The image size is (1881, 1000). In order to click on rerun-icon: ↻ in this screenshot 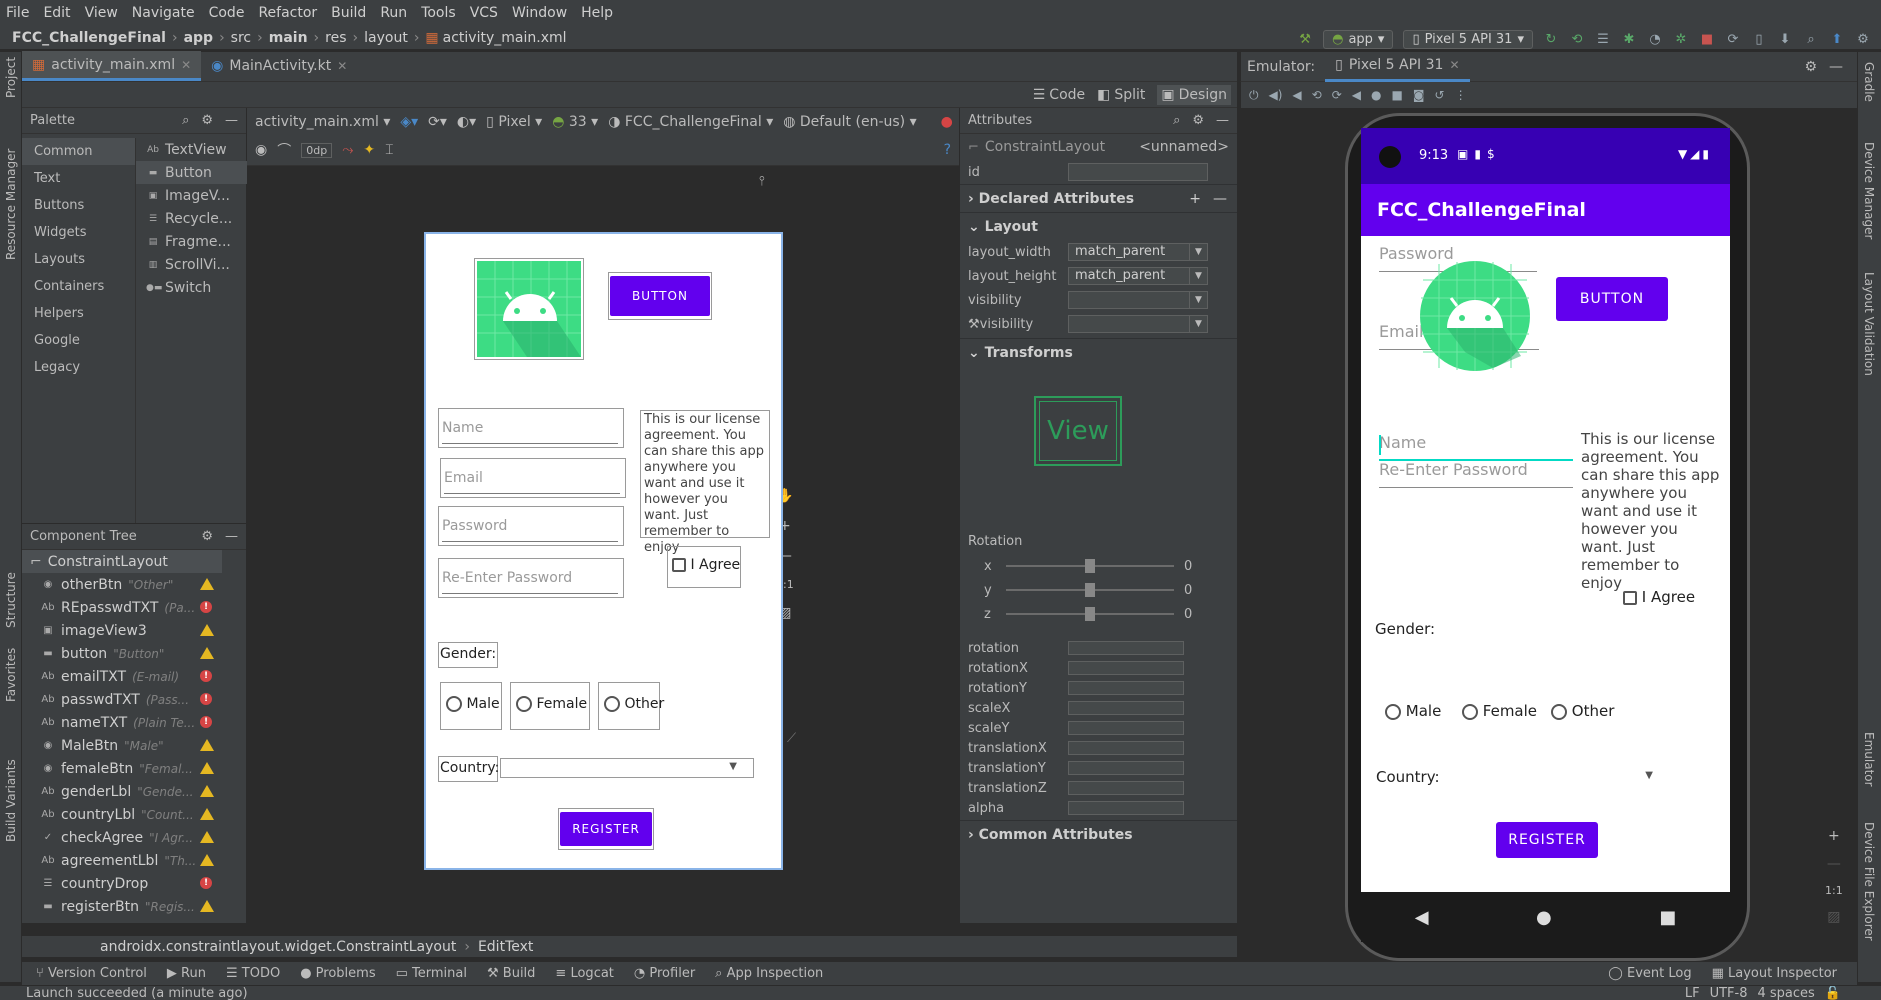, I will do `click(1551, 39)`.